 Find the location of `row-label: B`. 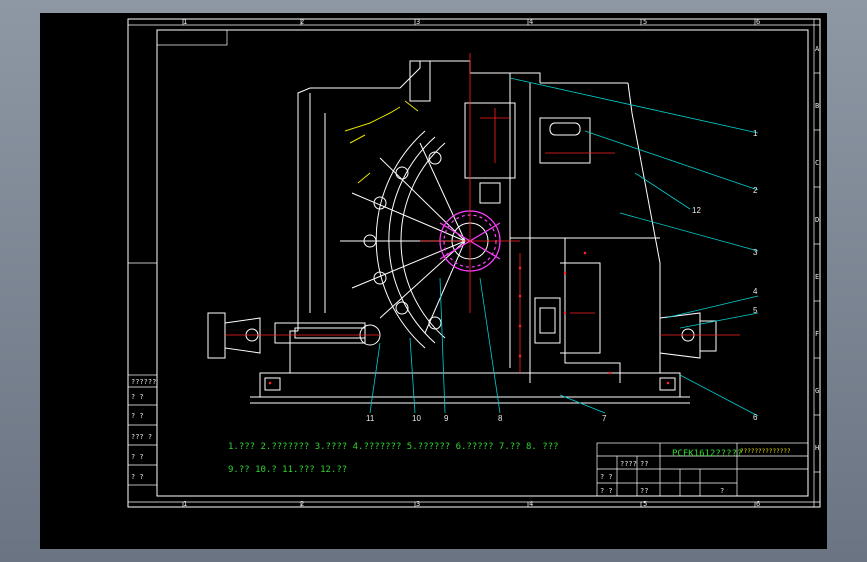

row-label: B is located at coordinates (817, 106).